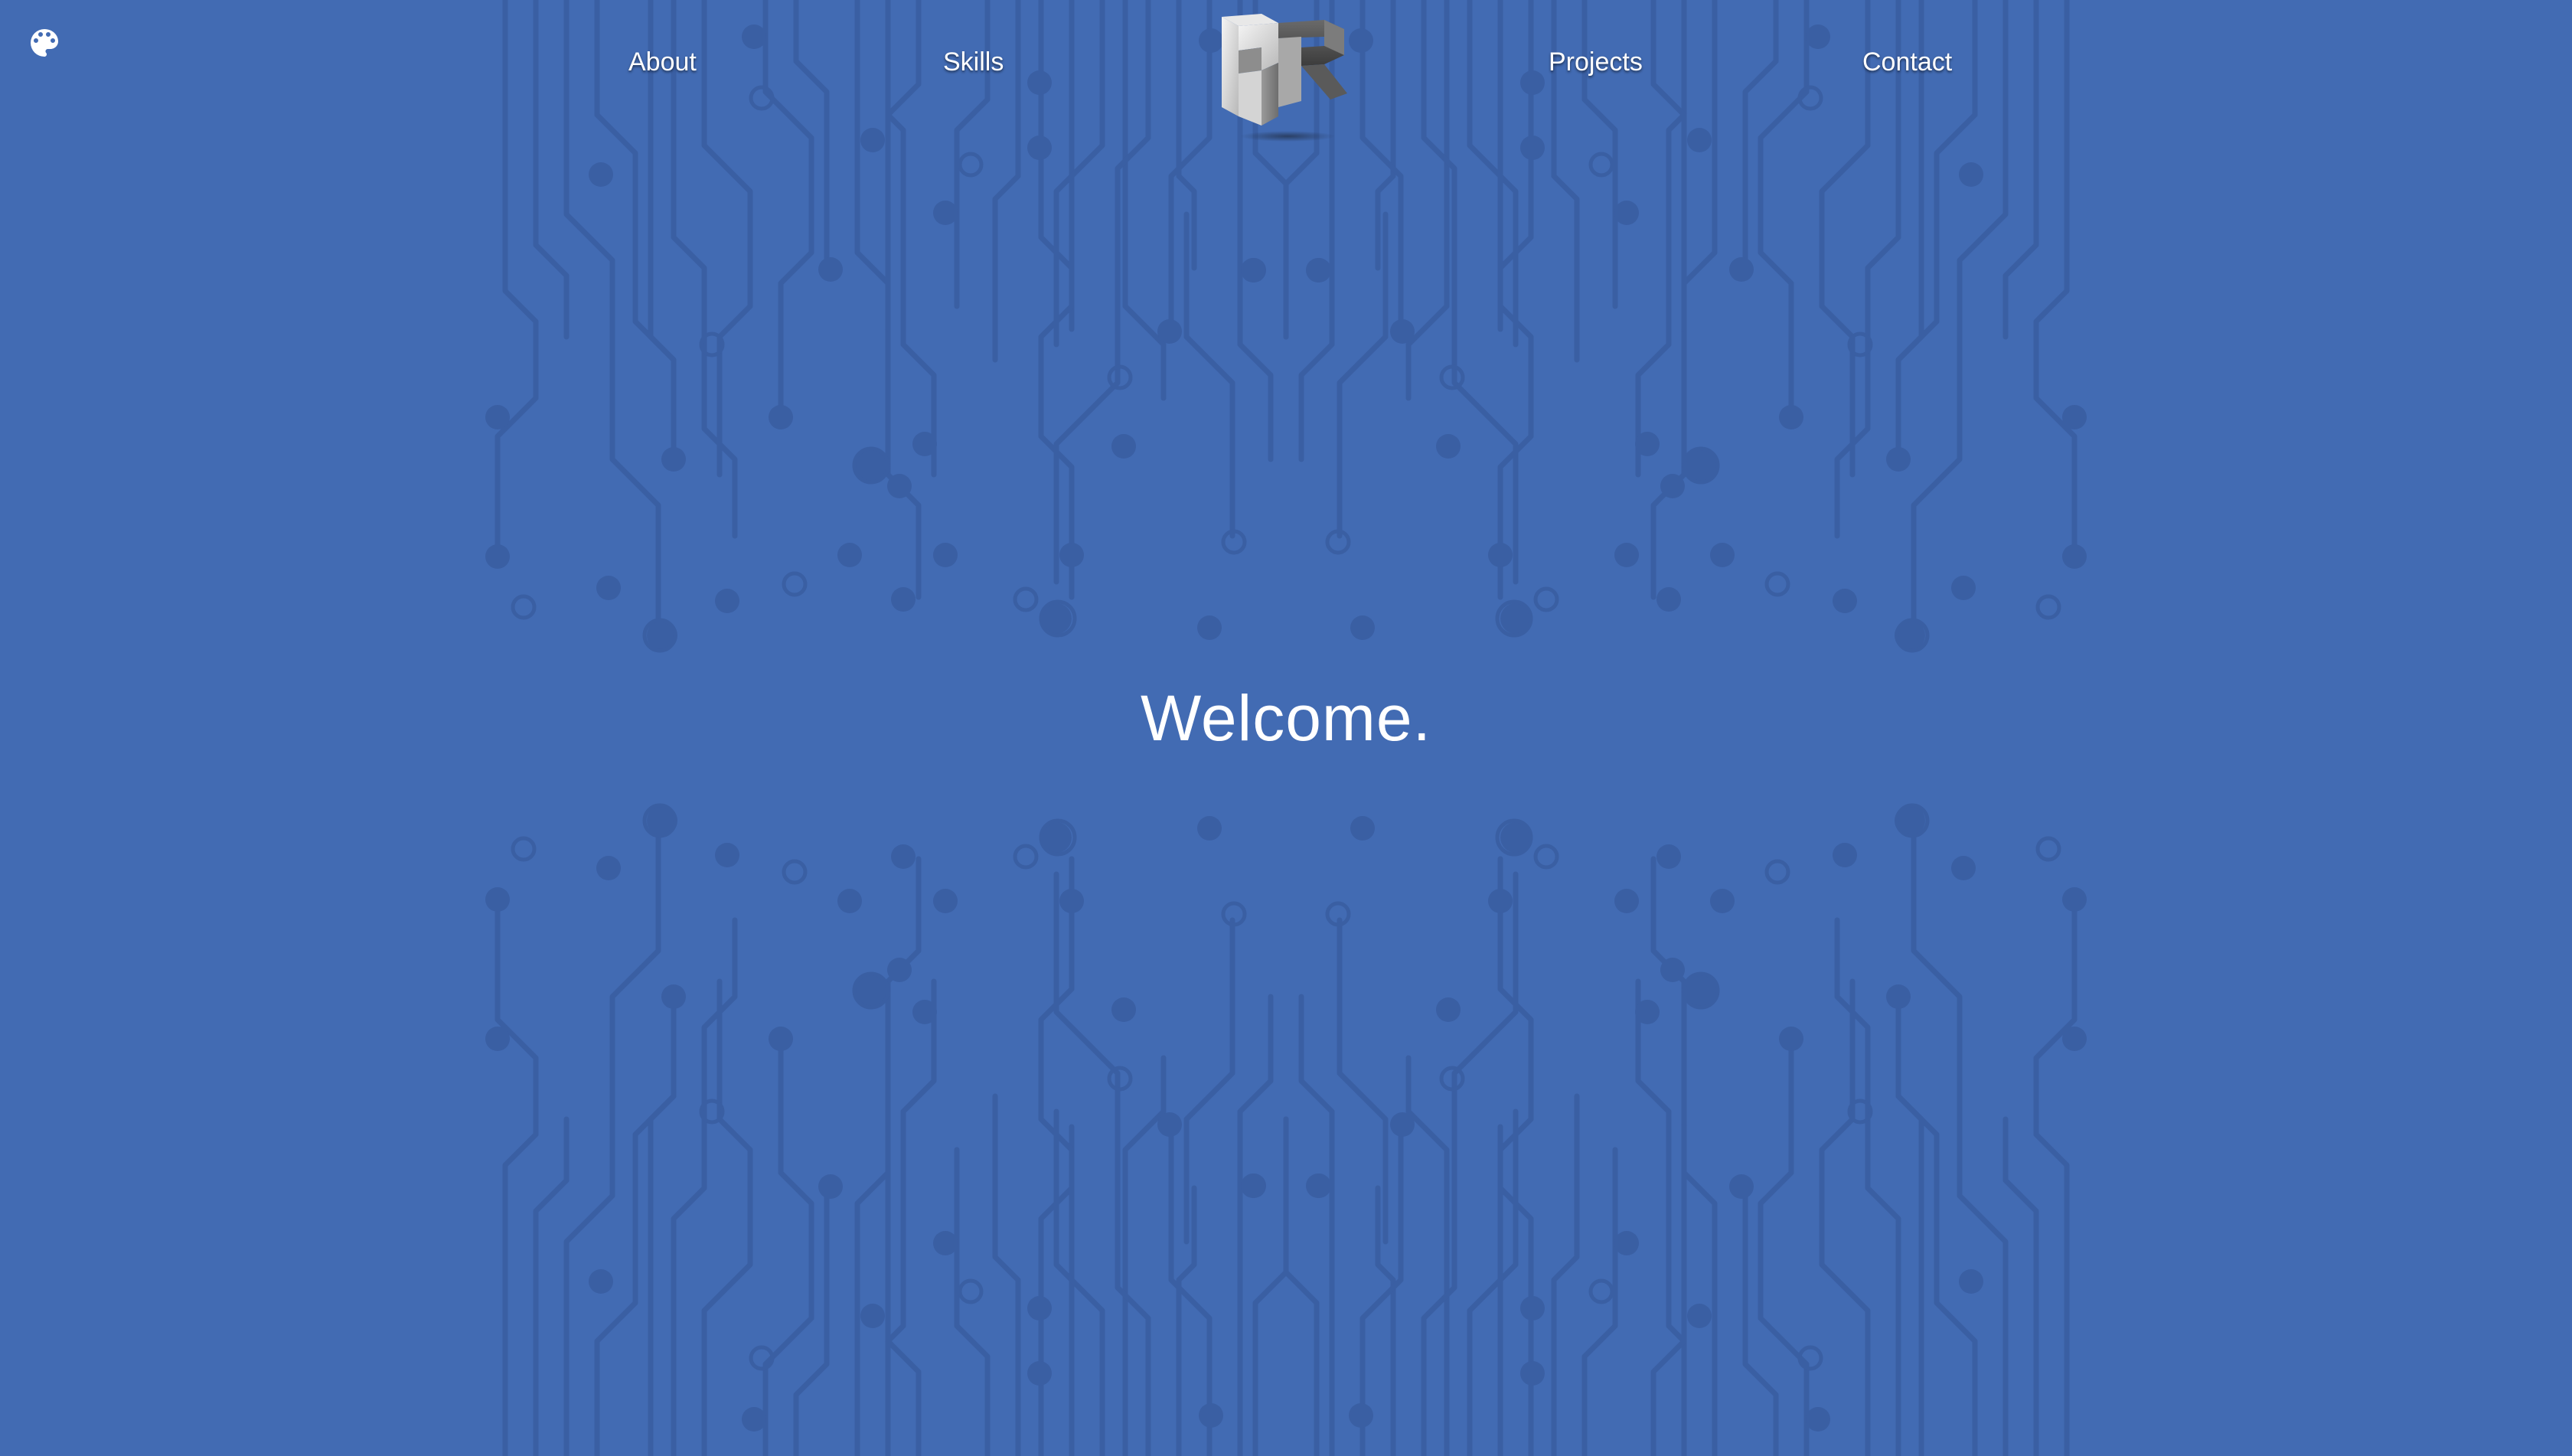 The width and height of the screenshot is (2572, 1456). I want to click on nav-link-about: About, so click(662, 62).